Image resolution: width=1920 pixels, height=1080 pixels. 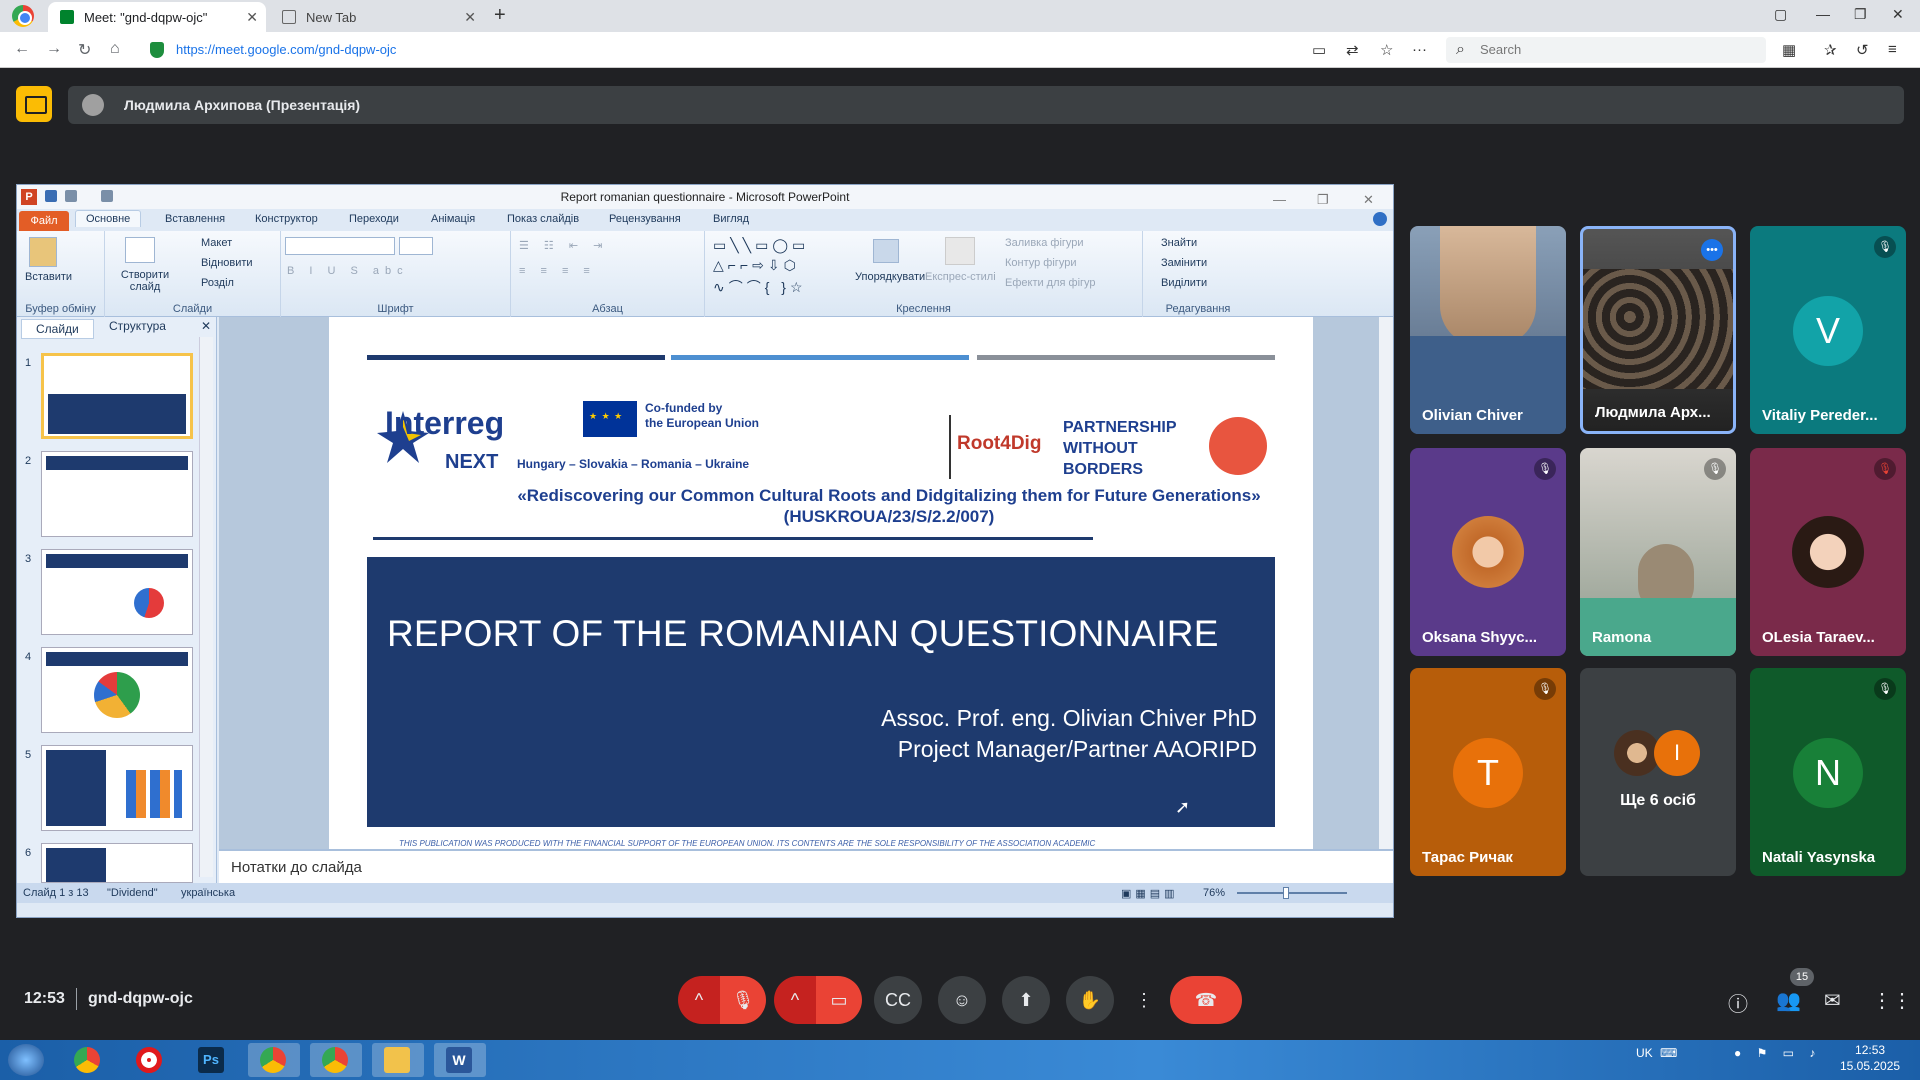 What do you see at coordinates (1050, 283) in the screenshot?
I see `shape-effects-label: Ефекти для фігур` at bounding box center [1050, 283].